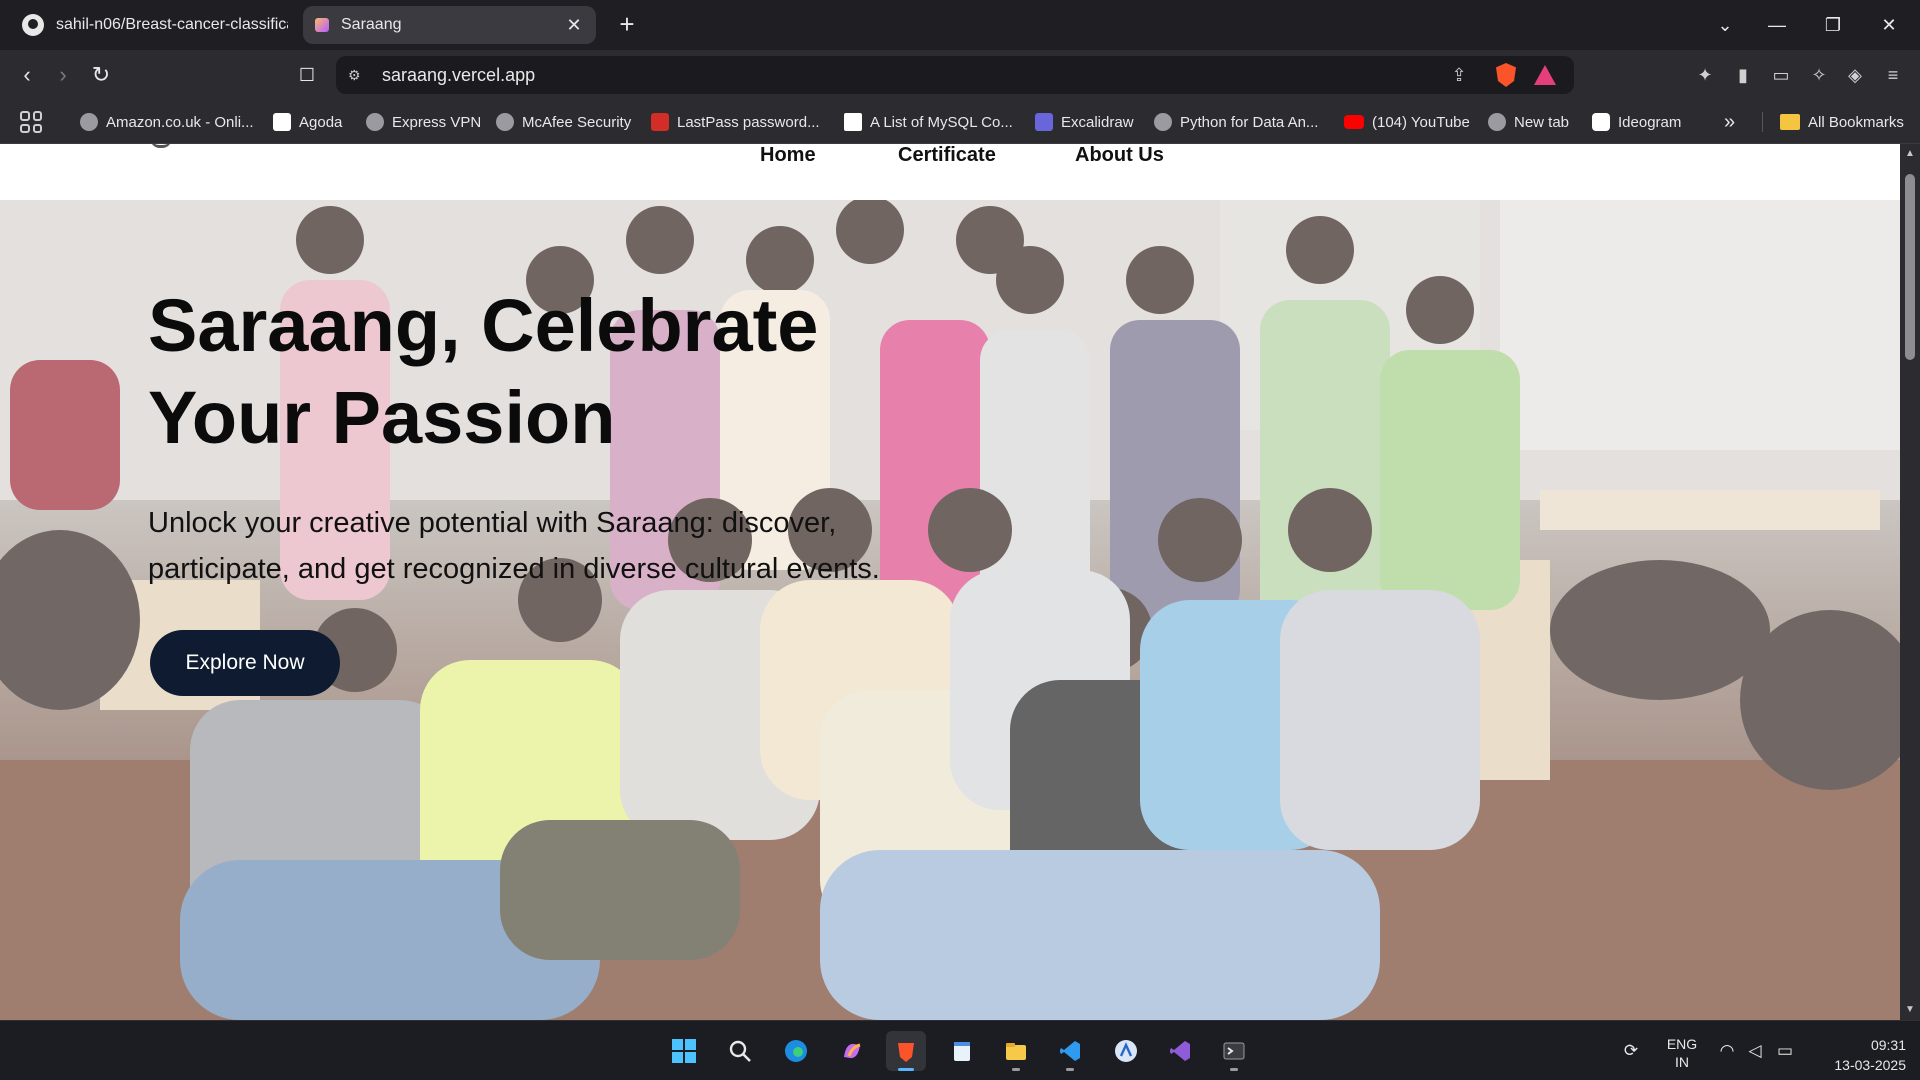 This screenshot has width=1920, height=1080. I want to click on close-window-button: ✕, so click(1889, 25).